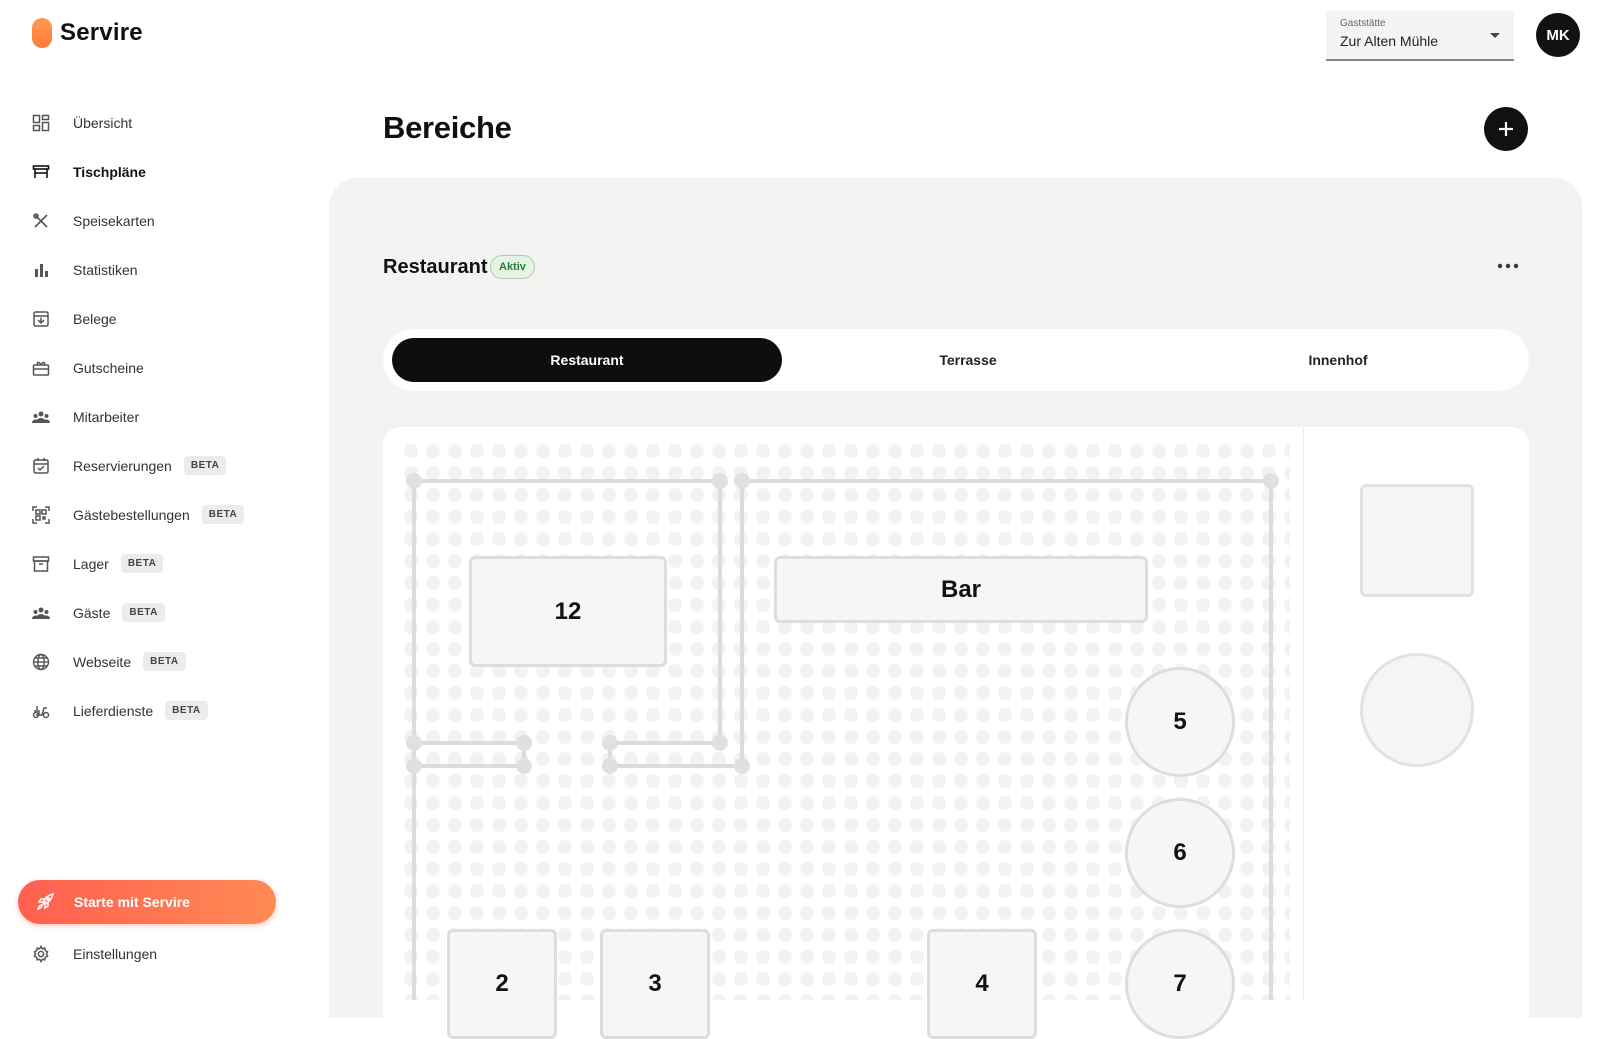  I want to click on tab-terrasse: Terrasse, so click(968, 360).